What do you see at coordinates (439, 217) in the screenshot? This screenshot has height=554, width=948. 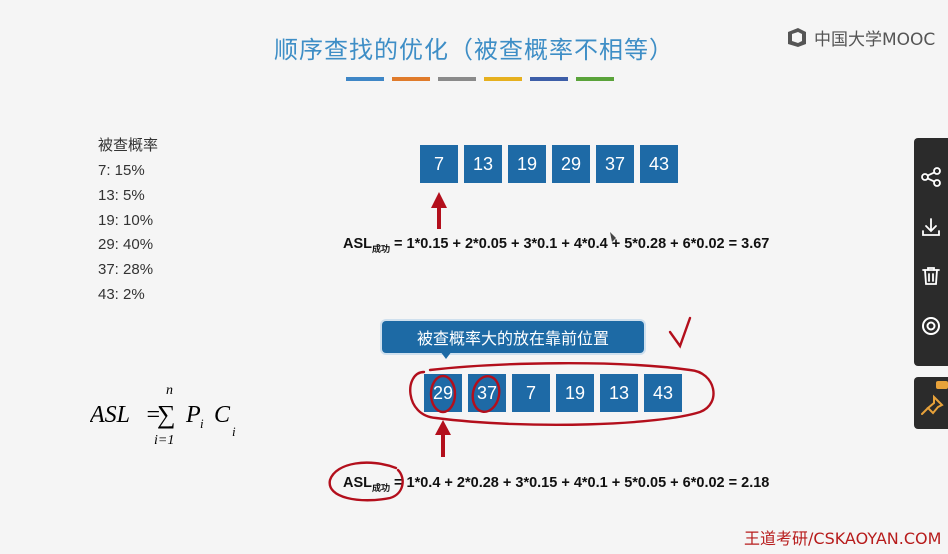 I see `up-arrow-top` at bounding box center [439, 217].